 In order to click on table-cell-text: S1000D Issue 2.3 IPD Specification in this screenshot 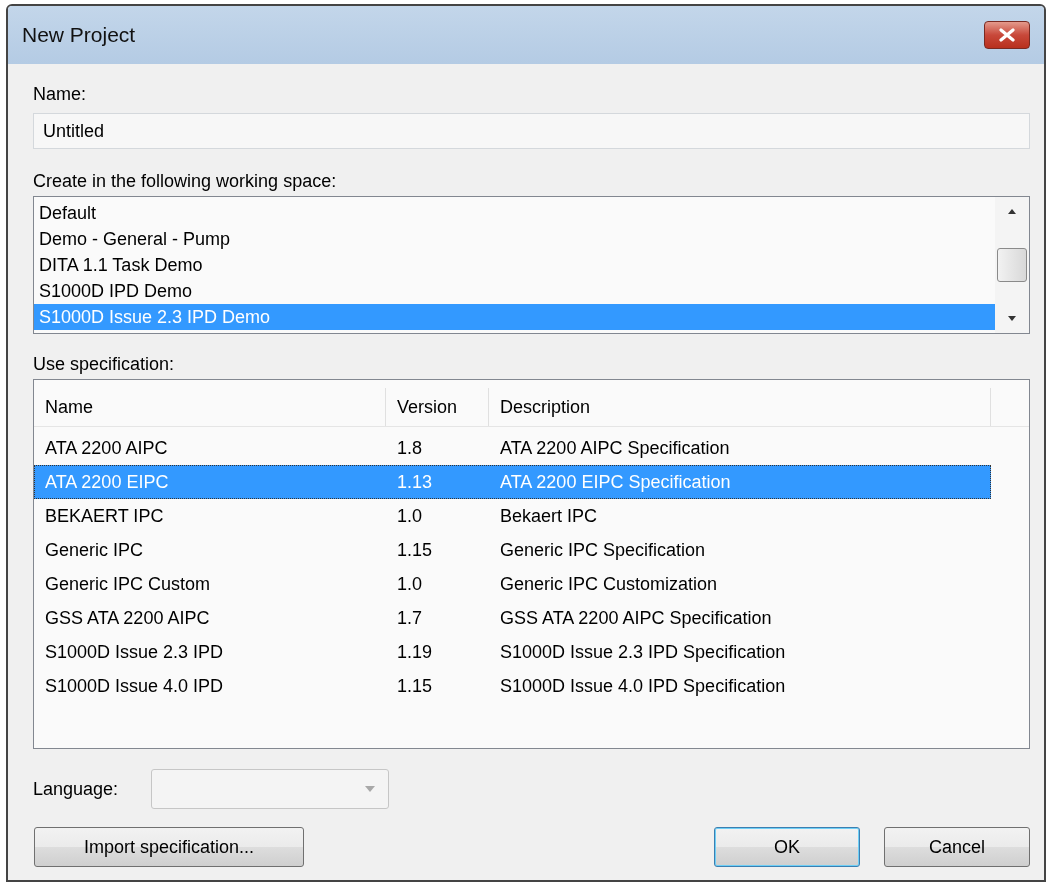, I will do `click(643, 652)`.